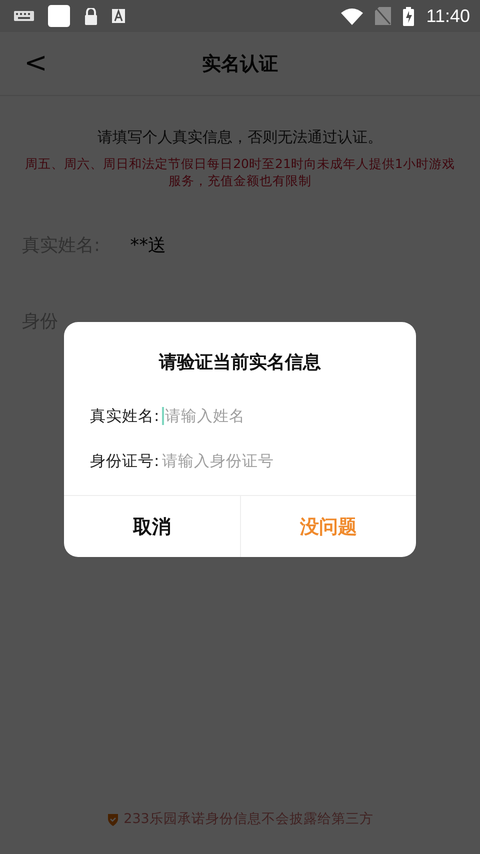  Describe the element at coordinates (240, 172) in the screenshot. I see `warning-text: 周五、周六、周日和法定节假日每日20时至21时向未成年人提供1小时游戏服务，充值金额也有限制` at that location.